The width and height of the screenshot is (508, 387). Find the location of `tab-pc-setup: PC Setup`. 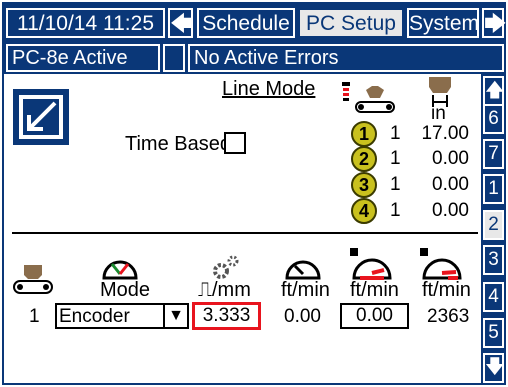

tab-pc-setup: PC Setup is located at coordinates (351, 23).